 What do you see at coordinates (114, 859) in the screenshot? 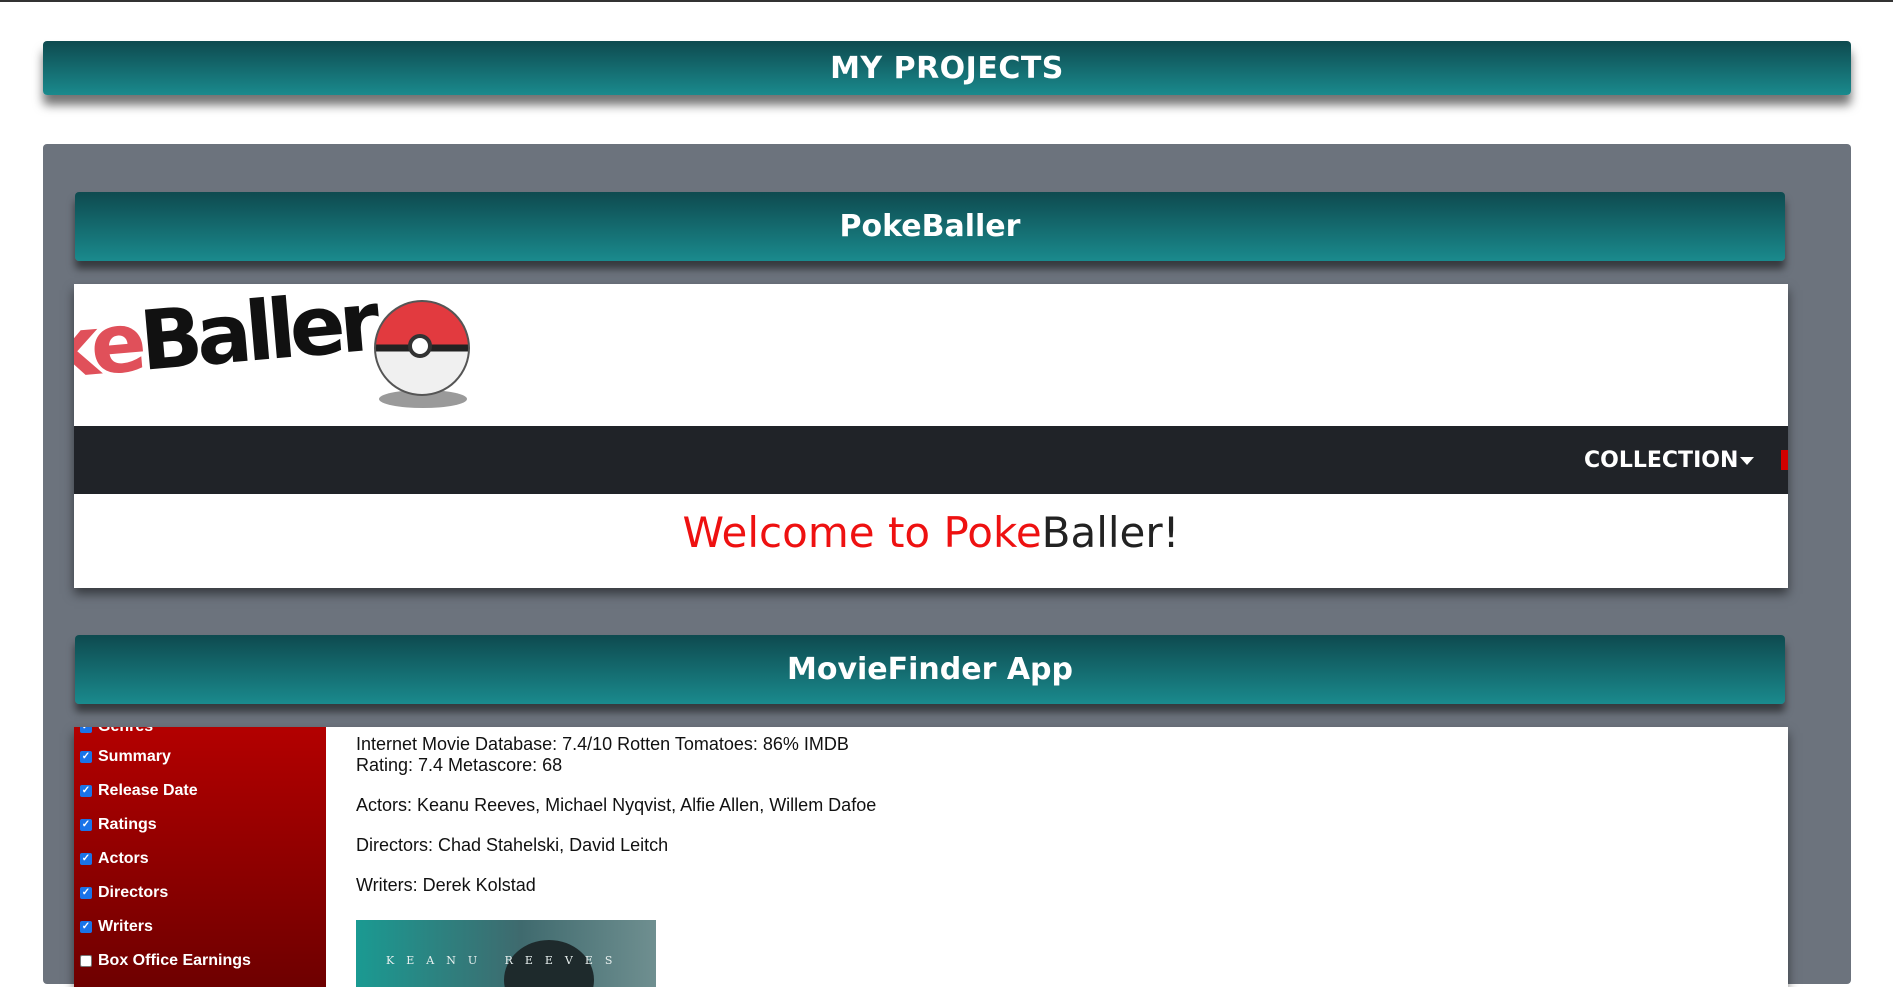
I see `sidebar-item-actors: ✓ Actors` at bounding box center [114, 859].